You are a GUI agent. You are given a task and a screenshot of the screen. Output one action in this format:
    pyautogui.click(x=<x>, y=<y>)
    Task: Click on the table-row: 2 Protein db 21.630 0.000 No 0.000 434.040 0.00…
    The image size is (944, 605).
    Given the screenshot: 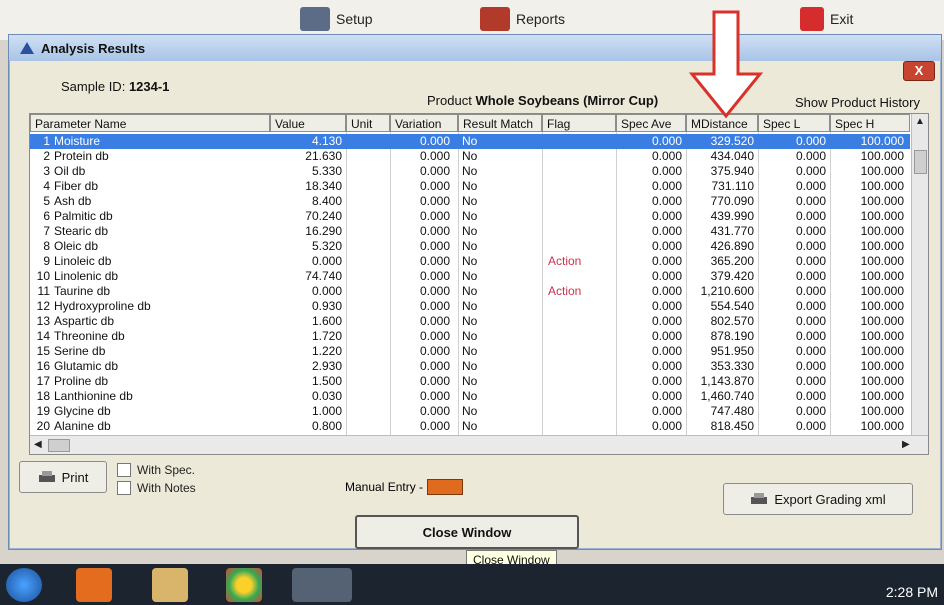 What is the action you would take?
    pyautogui.click(x=470, y=156)
    